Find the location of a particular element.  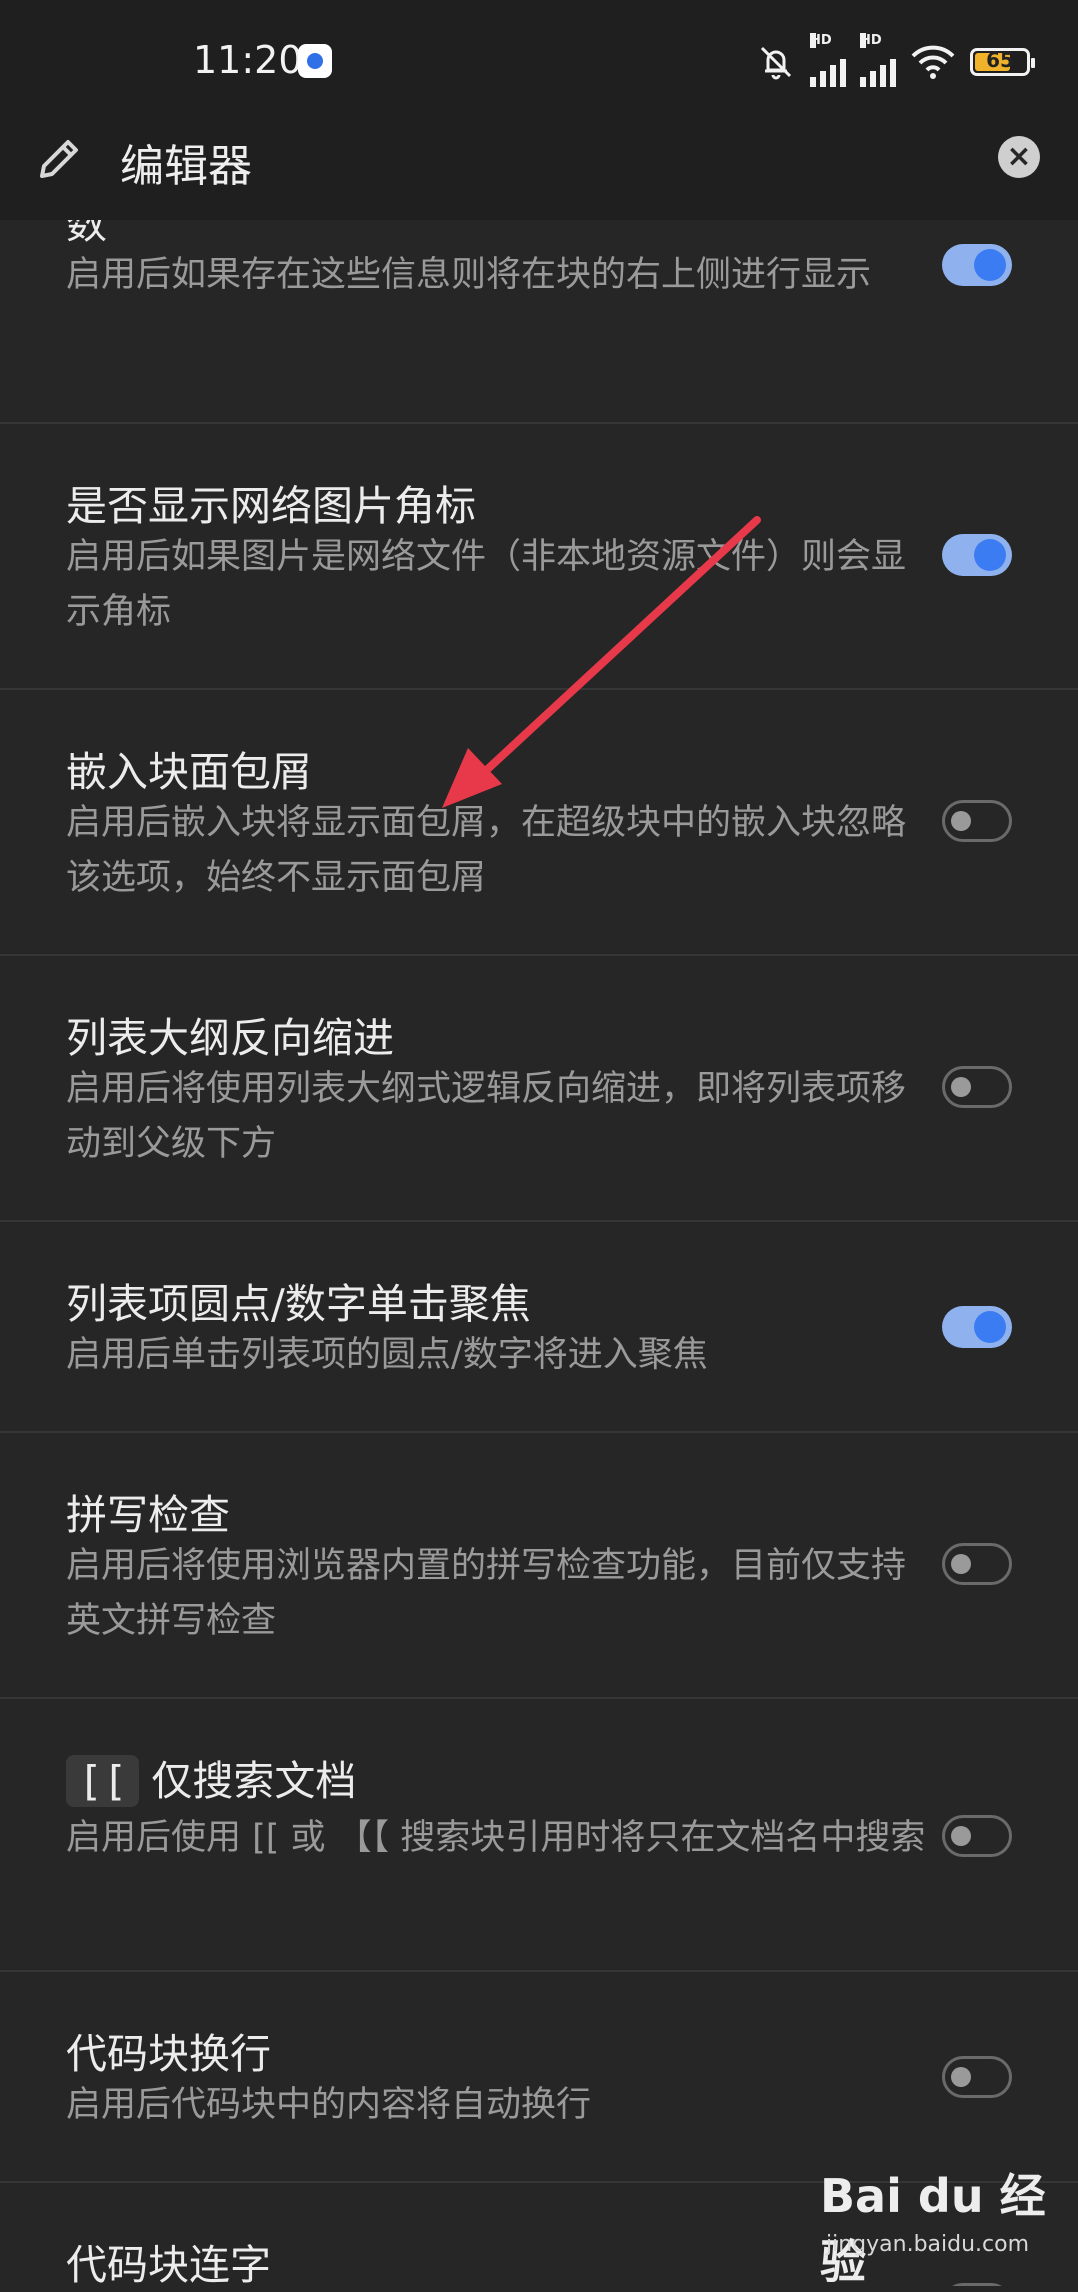

baidu-watermark: Bai du 经验 is located at coordinates (933, 2229).